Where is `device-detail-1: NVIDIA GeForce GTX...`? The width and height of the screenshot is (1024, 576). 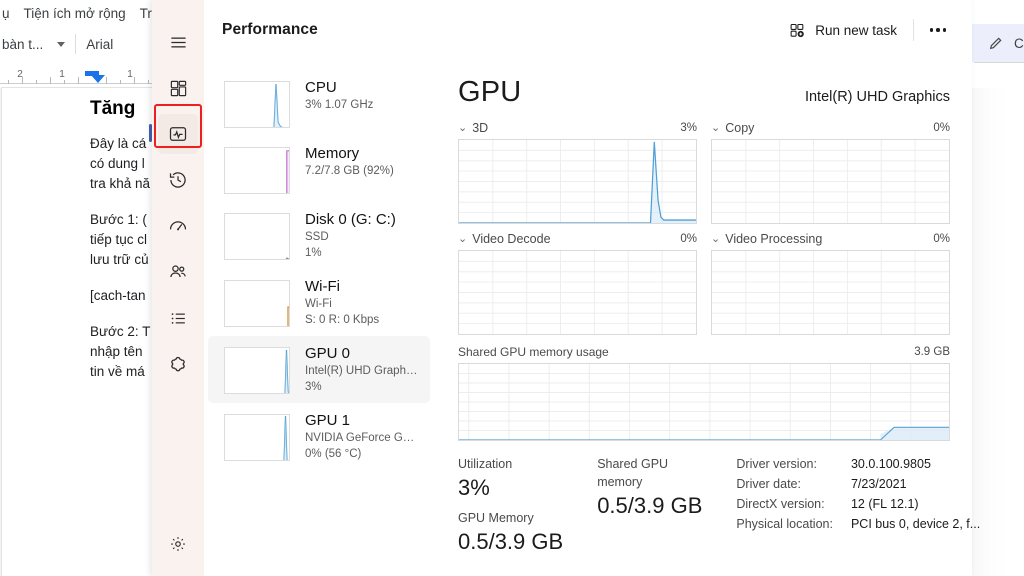 device-detail-1: NVIDIA GeForce GTX... is located at coordinates (362, 438).